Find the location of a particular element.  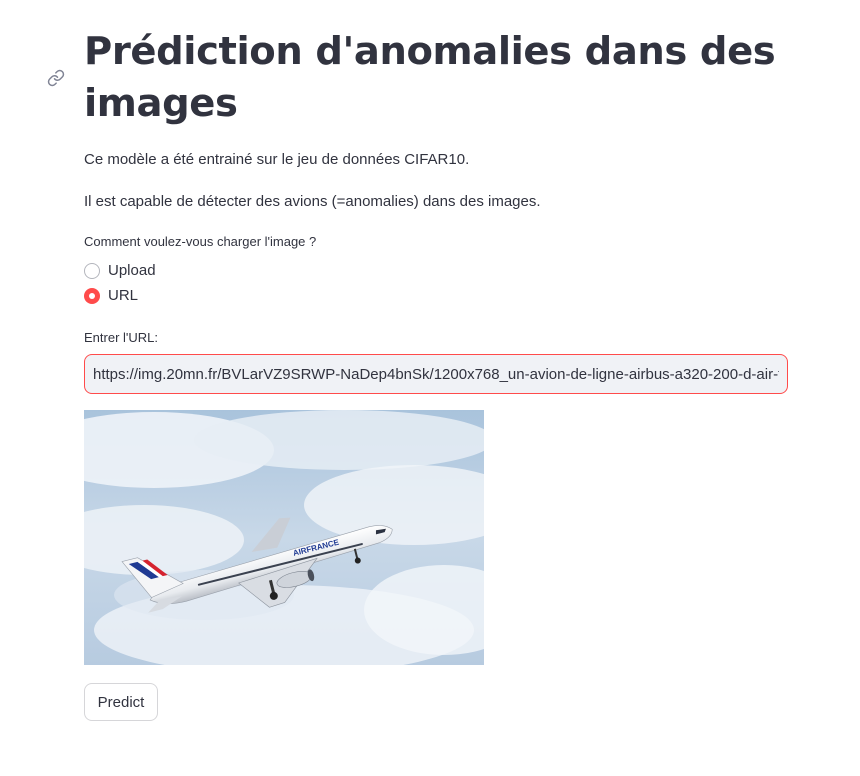

radio-button-upload is located at coordinates (92, 270).